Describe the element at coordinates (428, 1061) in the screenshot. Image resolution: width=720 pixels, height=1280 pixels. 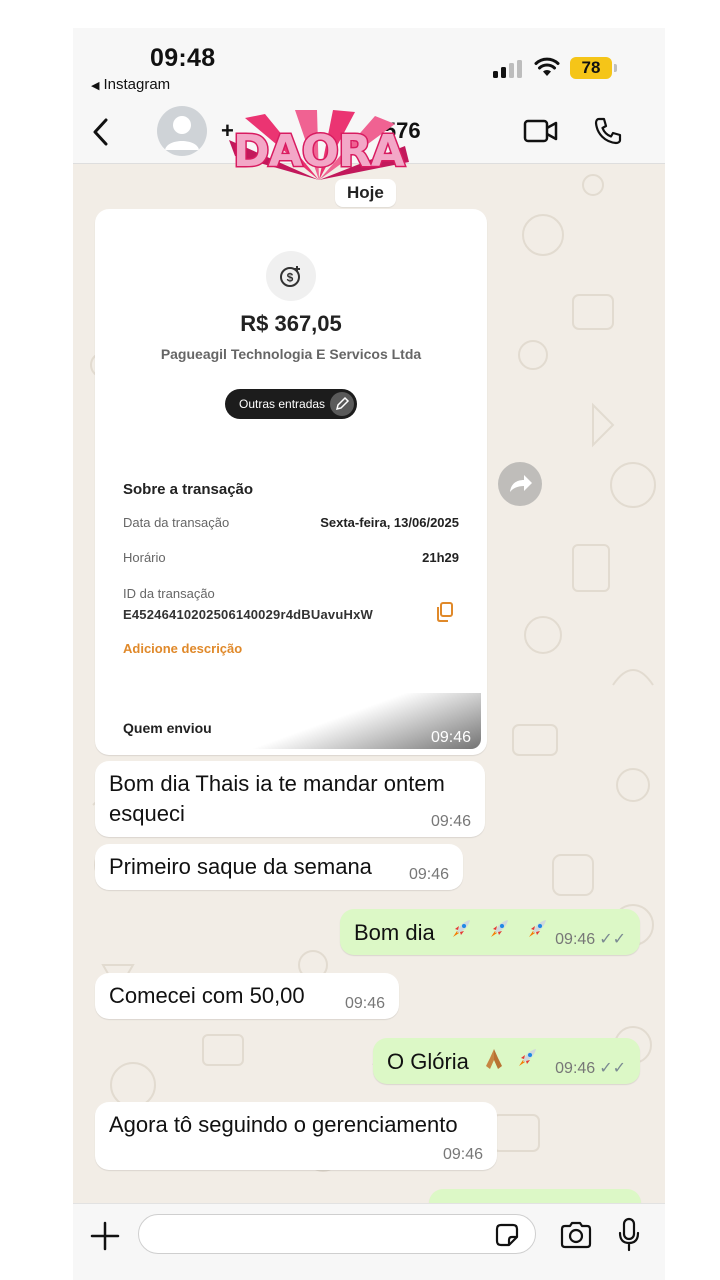
I see `message-text: O Glória` at that location.